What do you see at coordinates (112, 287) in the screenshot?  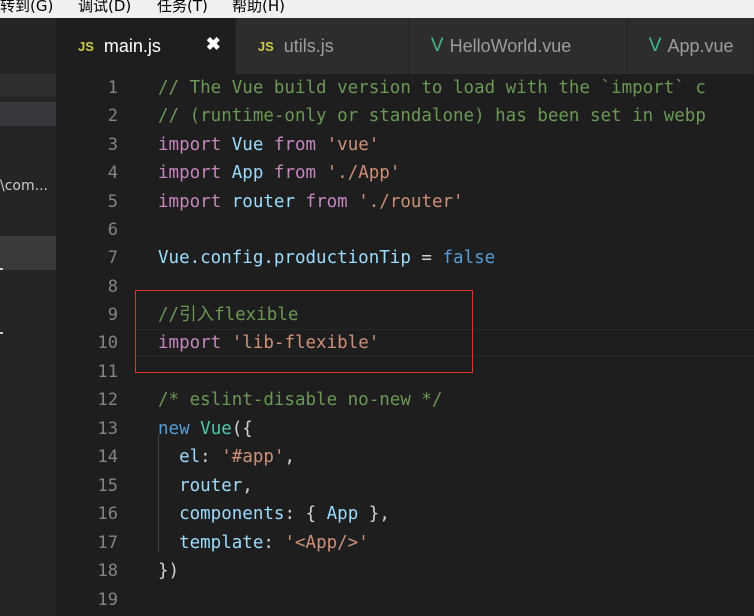 I see `line-number: 8` at bounding box center [112, 287].